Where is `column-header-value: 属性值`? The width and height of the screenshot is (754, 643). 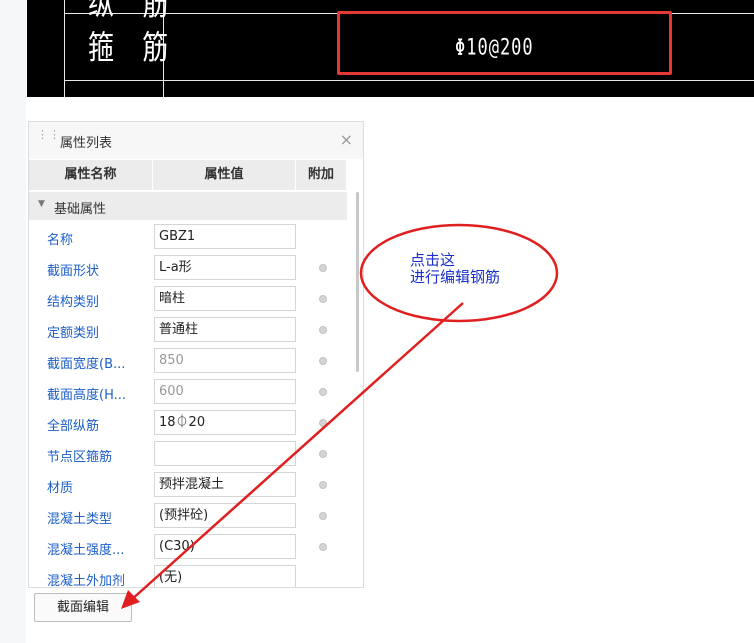 column-header-value: 属性值 is located at coordinates (224, 175).